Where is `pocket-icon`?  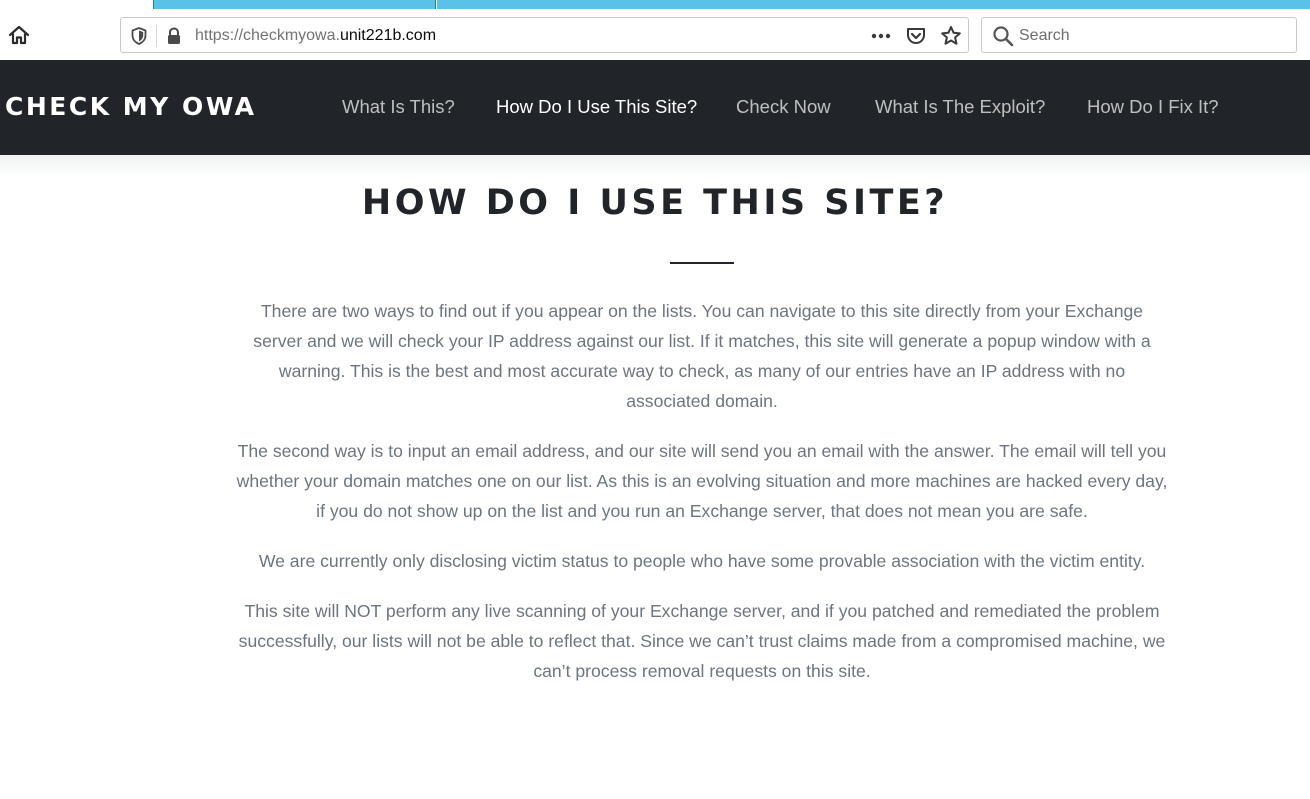
pocket-icon is located at coordinates (916, 36).